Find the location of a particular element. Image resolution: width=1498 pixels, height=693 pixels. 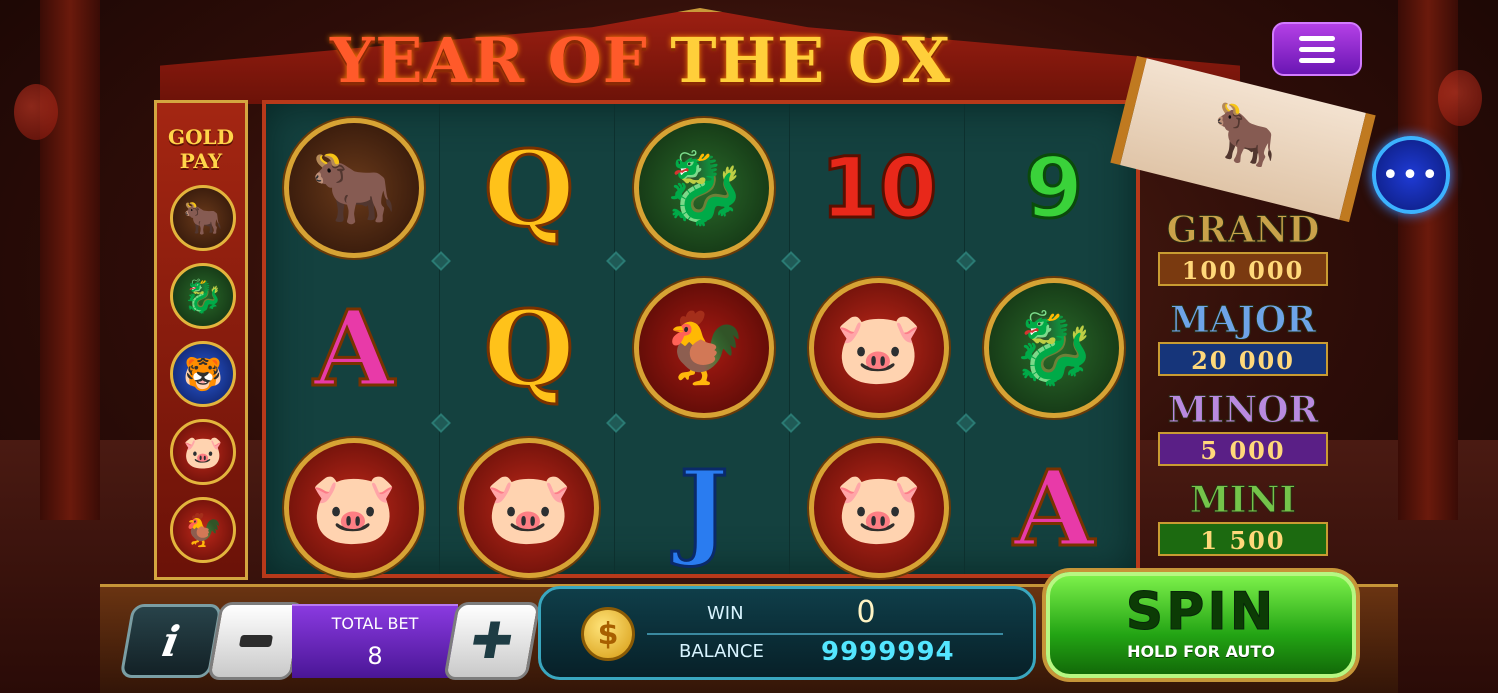

coin-symbol: $ is located at coordinates (608, 634).